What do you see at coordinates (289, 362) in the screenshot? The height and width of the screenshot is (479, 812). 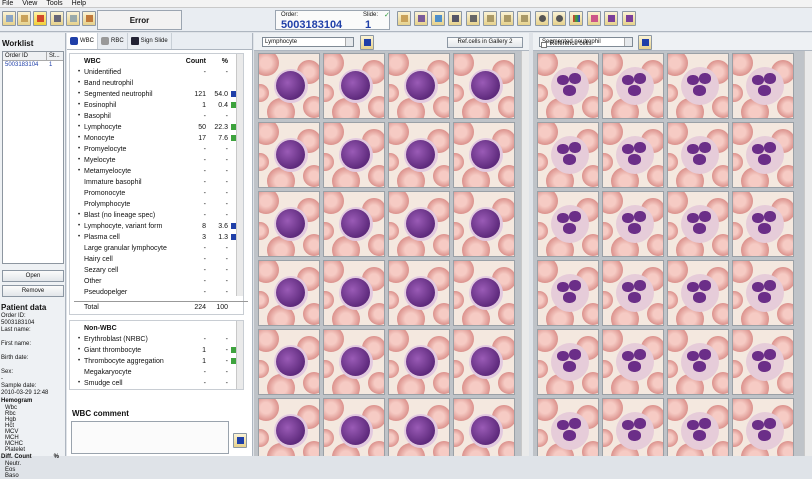 I see `cell-image: 17` at bounding box center [289, 362].